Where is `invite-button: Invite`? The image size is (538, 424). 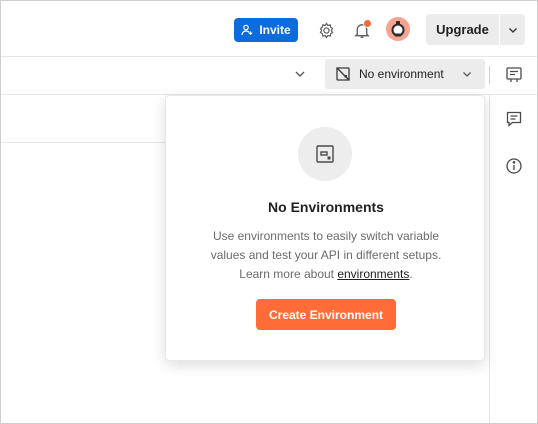
invite-button: Invite is located at coordinates (266, 30).